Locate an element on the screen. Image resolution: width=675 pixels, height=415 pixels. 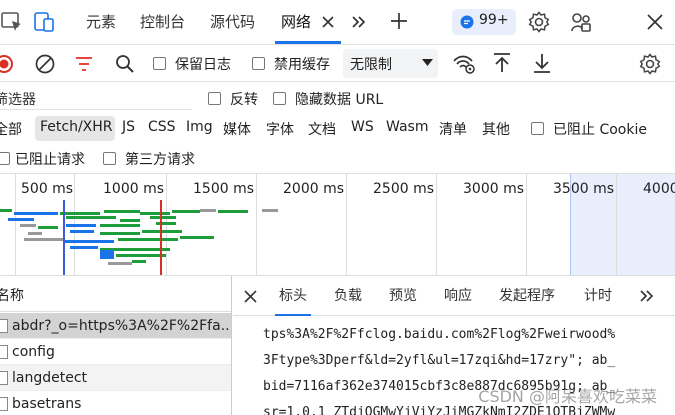
filter-row: 筛选器 反转 隐藏数据 URL is located at coordinates (337, 98).